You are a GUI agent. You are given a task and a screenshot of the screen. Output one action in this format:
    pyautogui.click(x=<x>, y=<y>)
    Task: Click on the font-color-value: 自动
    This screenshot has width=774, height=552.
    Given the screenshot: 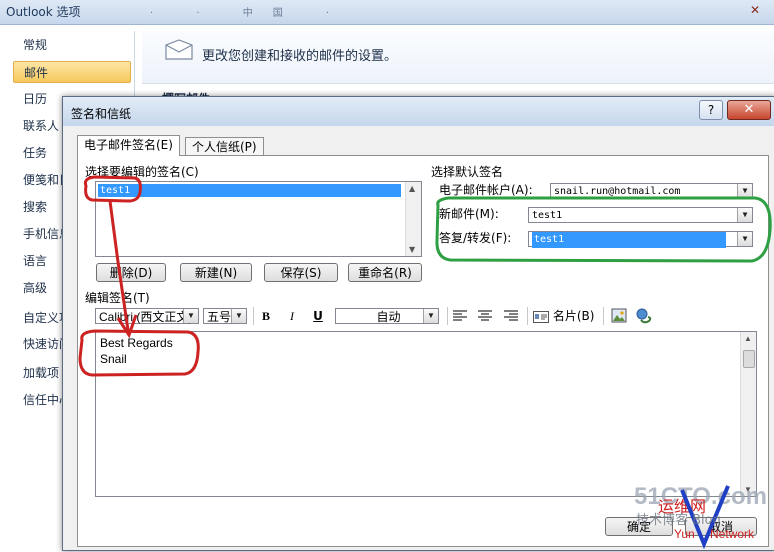 What is the action you would take?
    pyautogui.click(x=388, y=317)
    